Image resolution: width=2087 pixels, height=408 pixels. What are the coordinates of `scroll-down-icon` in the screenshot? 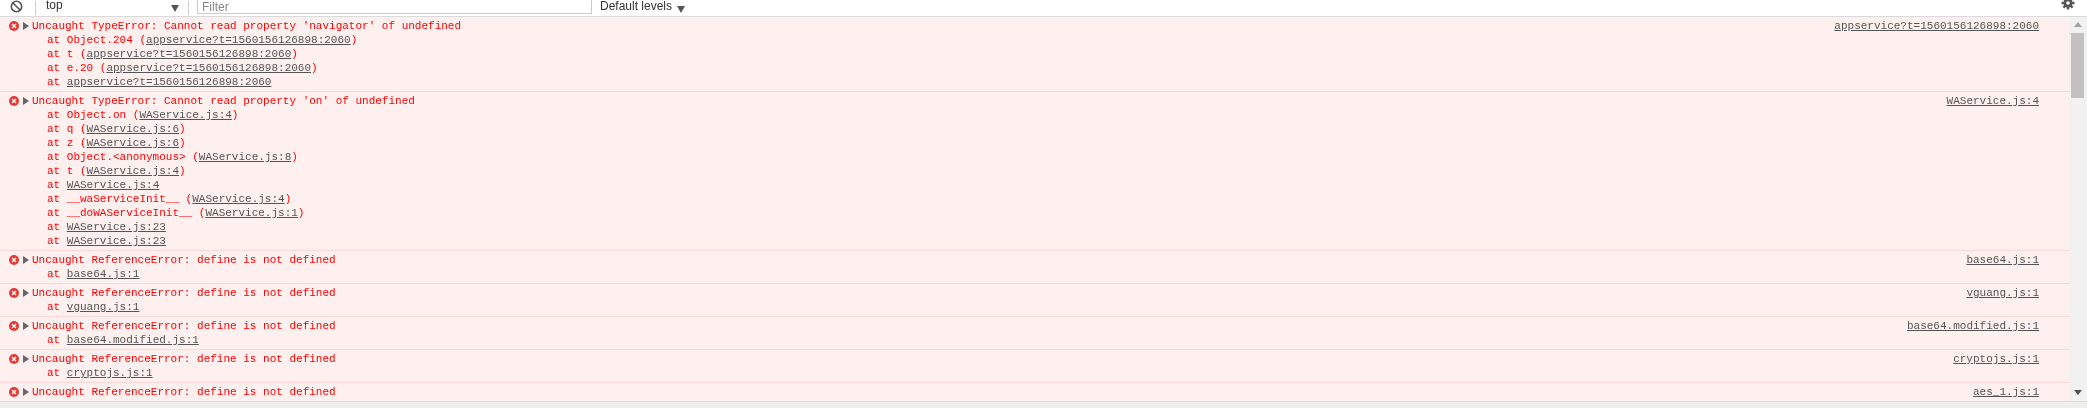 It's located at (2078, 392).